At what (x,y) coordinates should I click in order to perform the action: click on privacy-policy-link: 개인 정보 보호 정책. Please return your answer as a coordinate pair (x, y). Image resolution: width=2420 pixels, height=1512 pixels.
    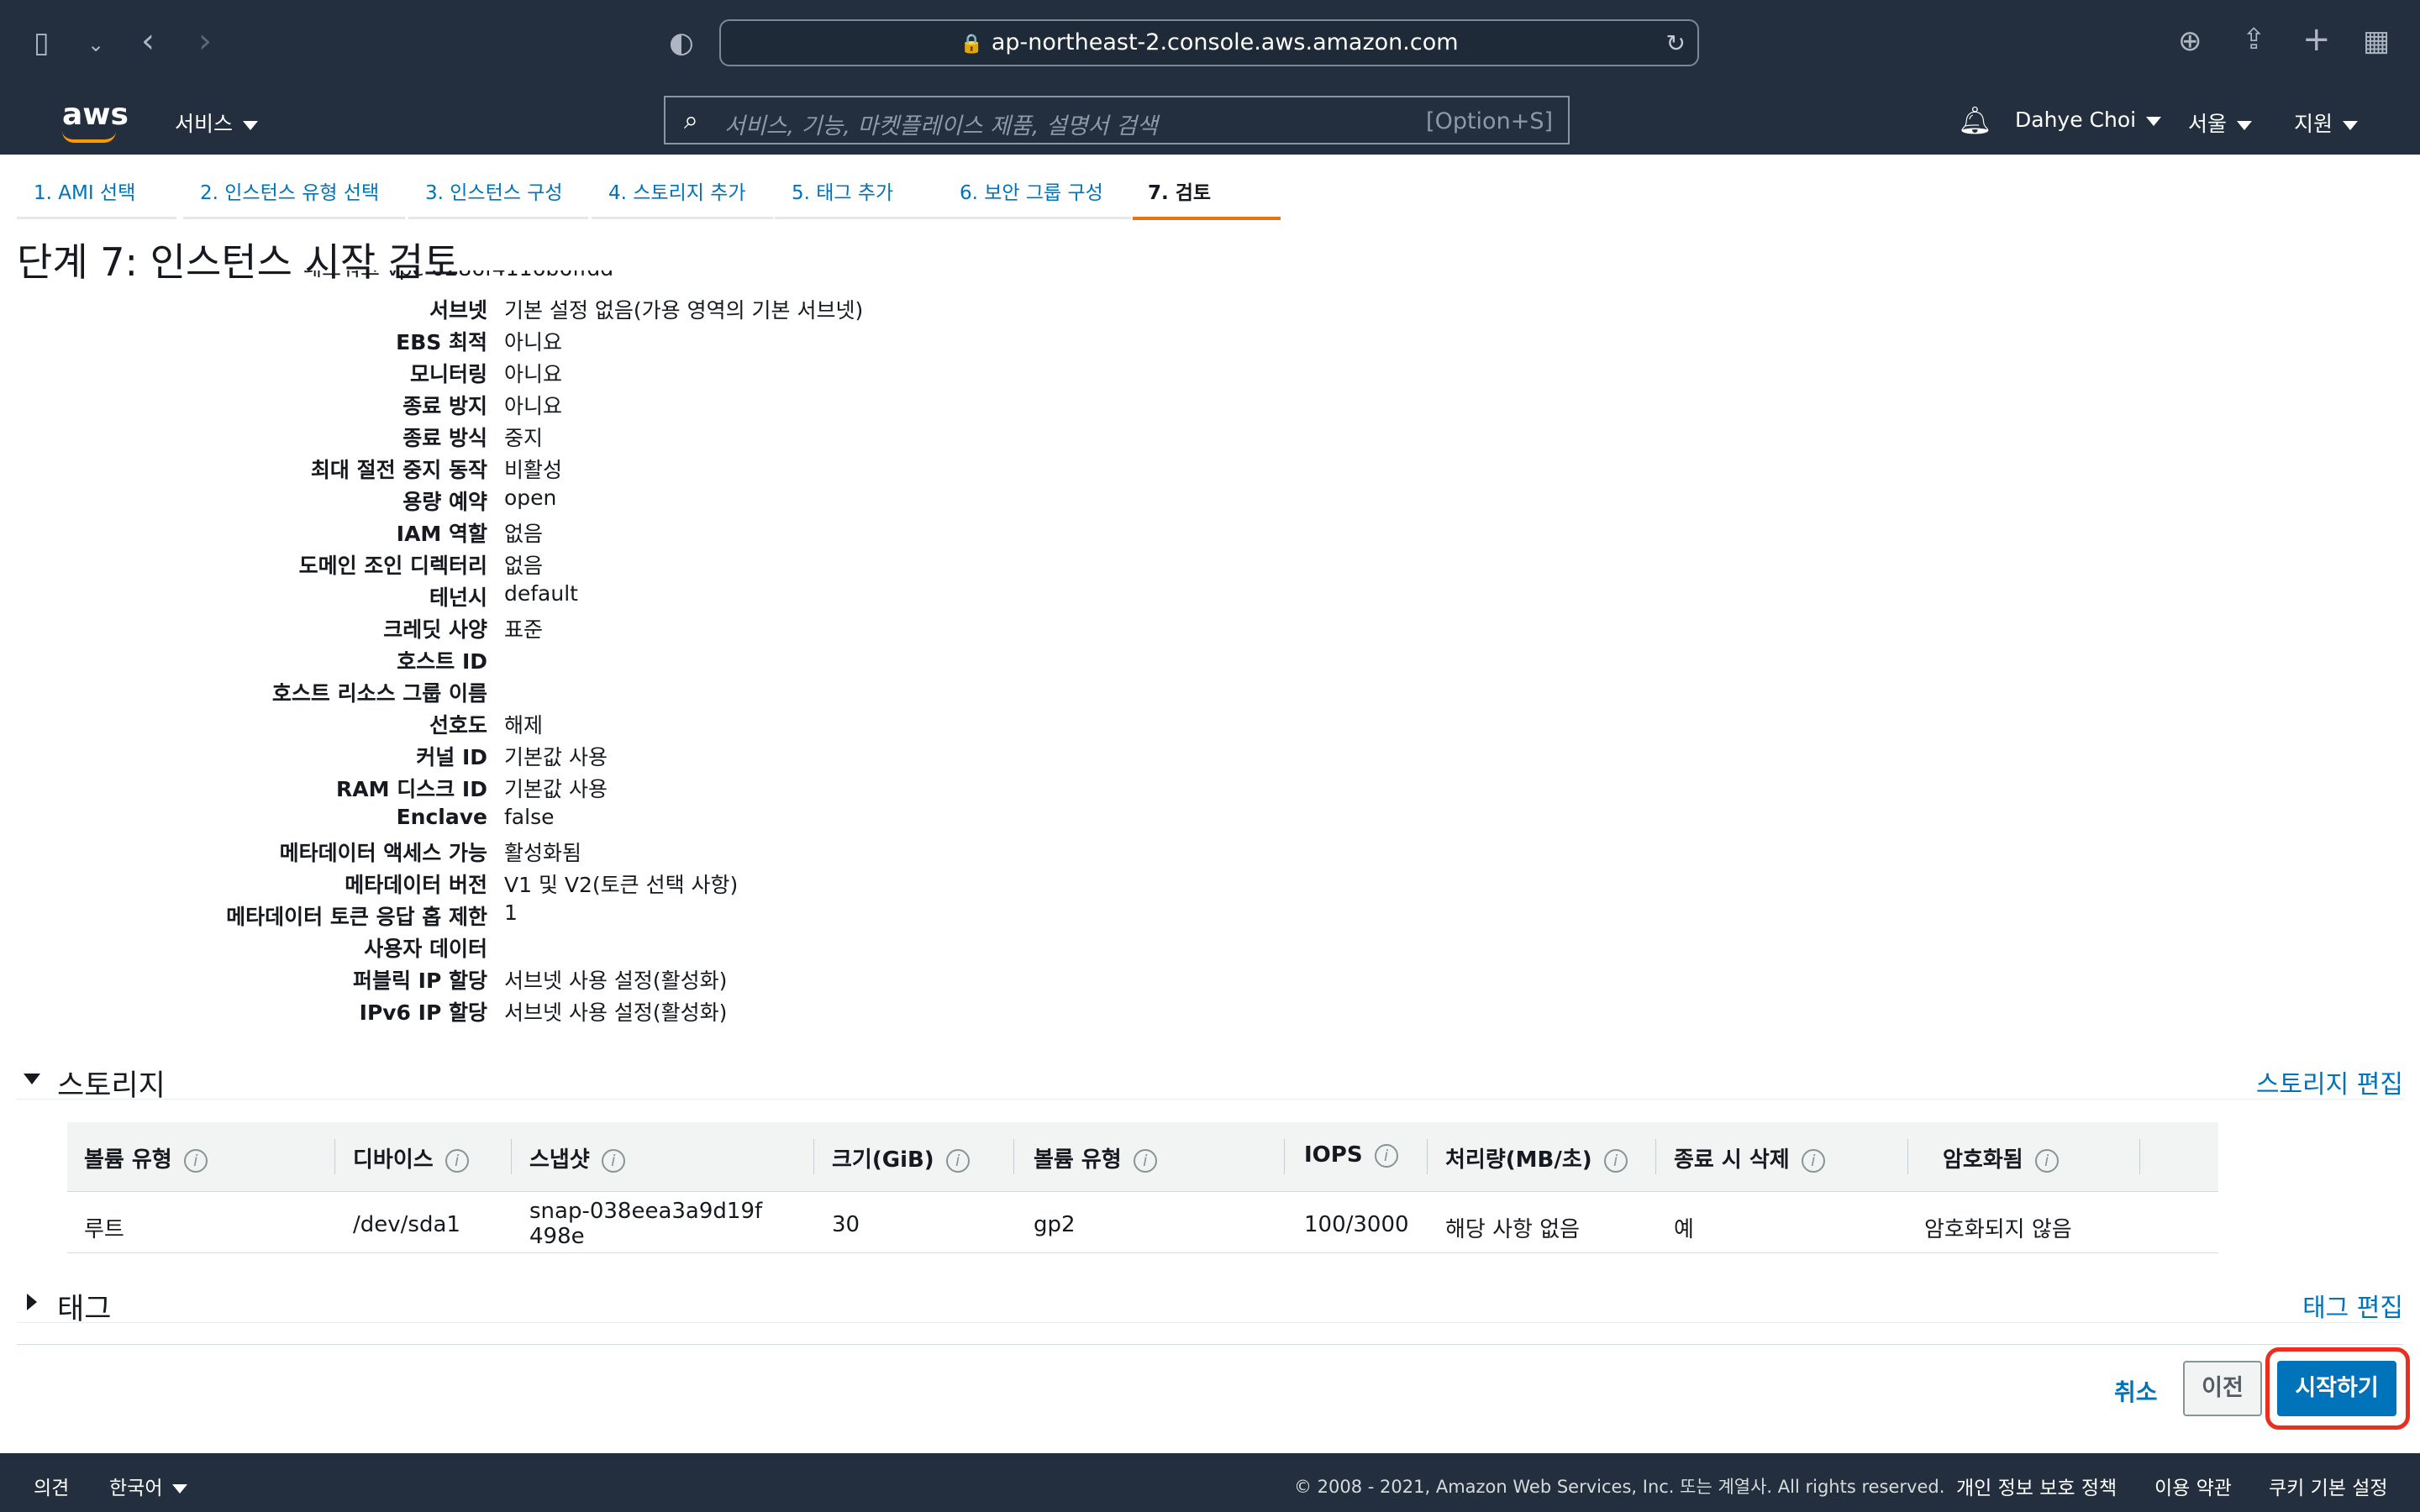
    Looking at the image, I should click on (2037, 1486).